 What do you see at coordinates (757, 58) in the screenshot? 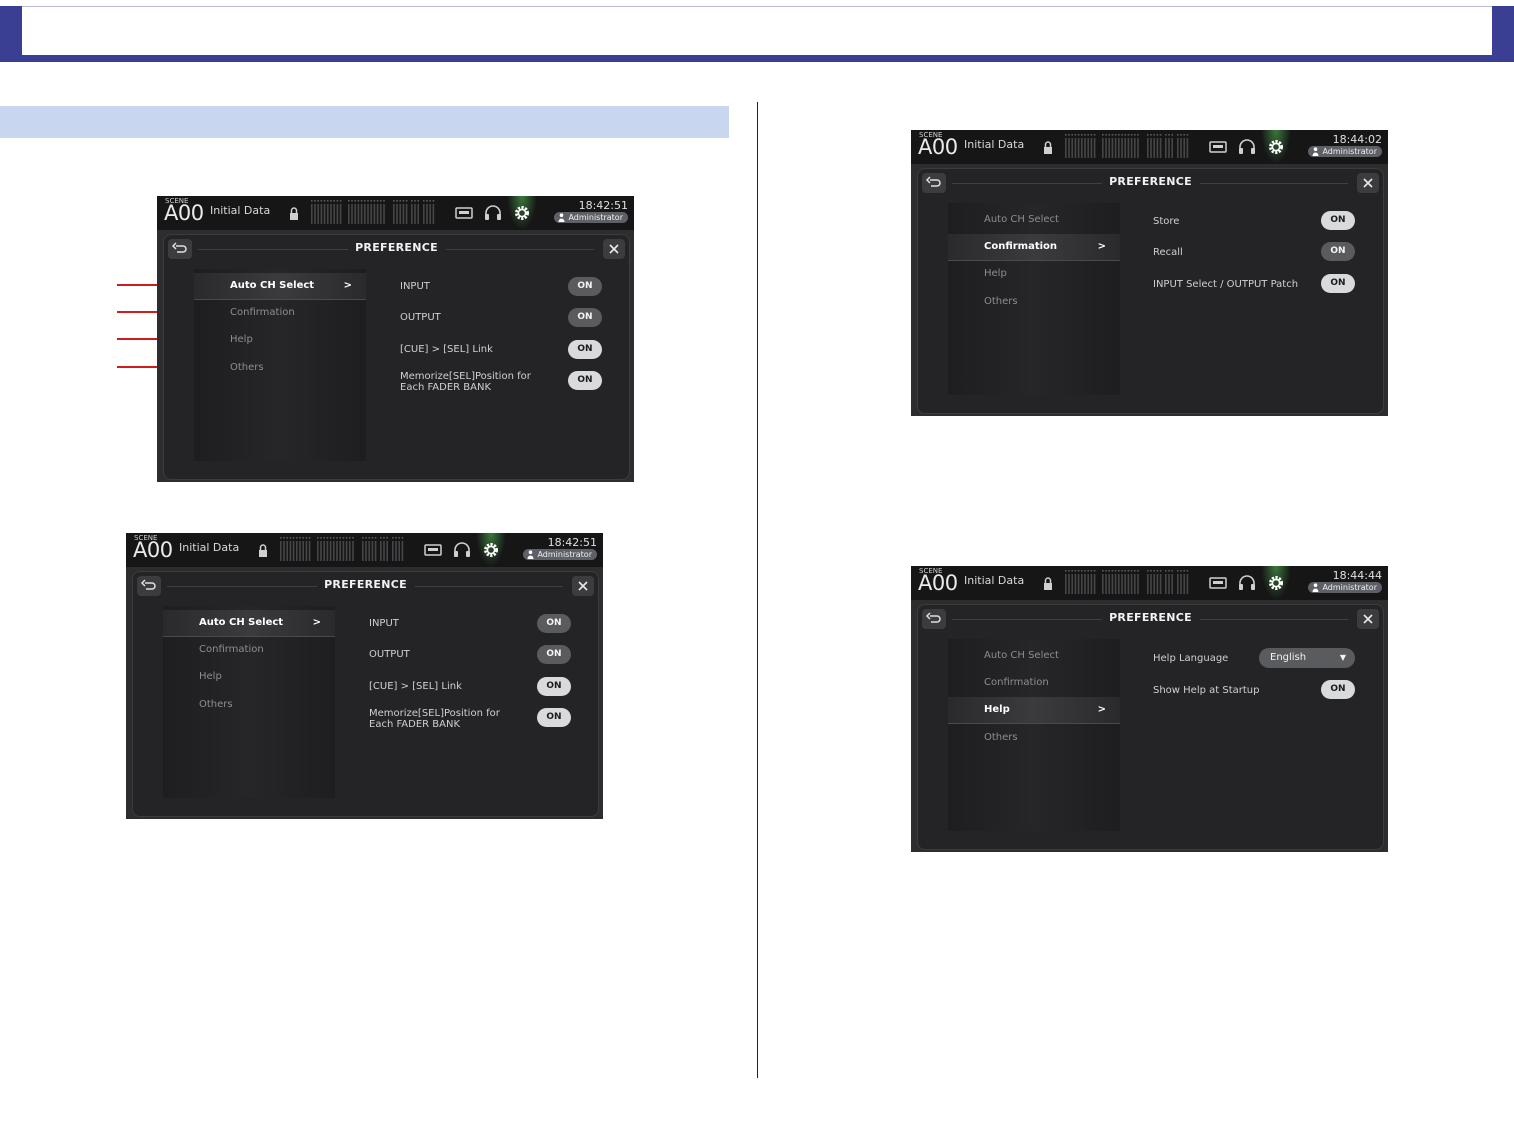
I see `header-rule` at bounding box center [757, 58].